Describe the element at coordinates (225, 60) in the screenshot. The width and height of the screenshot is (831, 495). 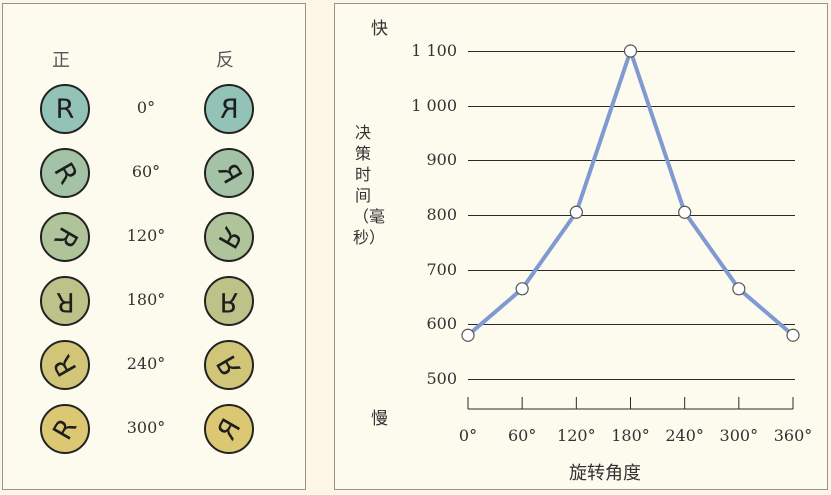
I see `mirror-header: 反` at that location.